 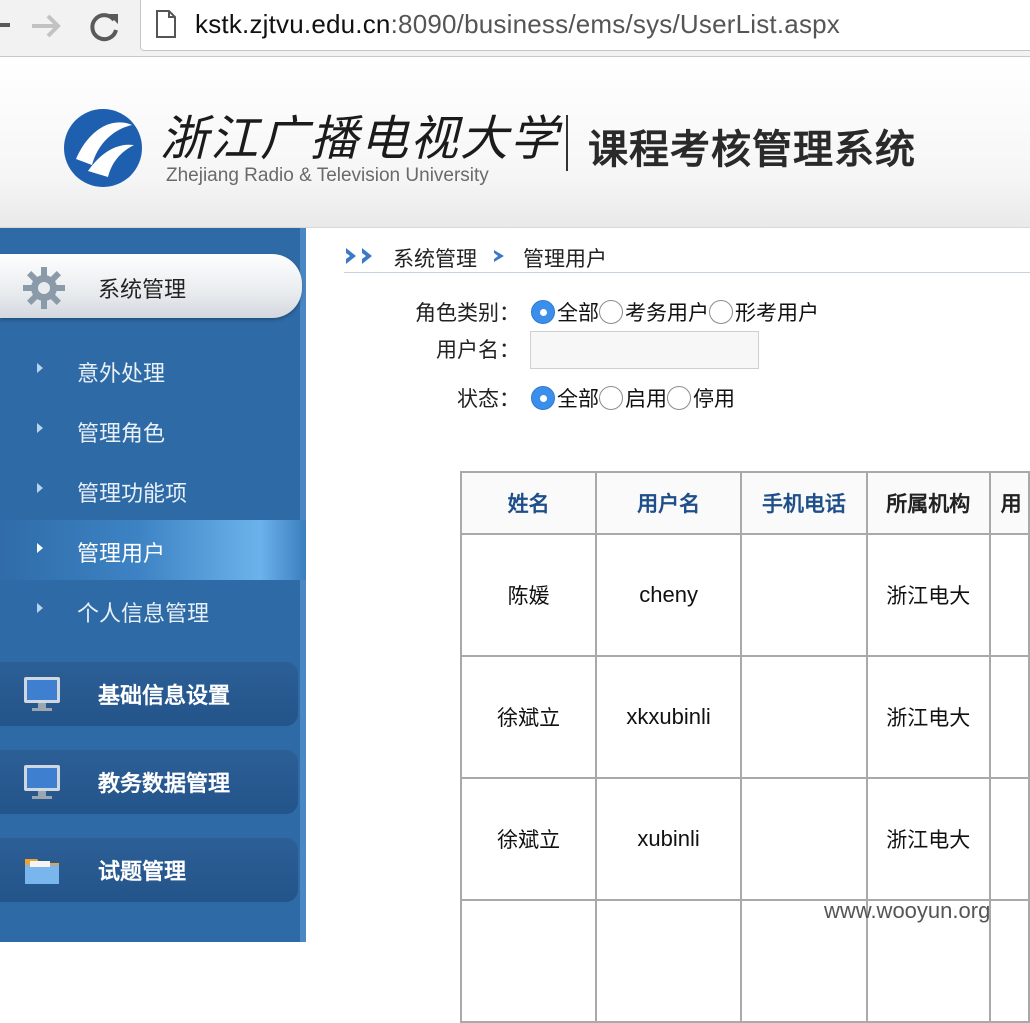 I want to click on cell-username, so click(x=668, y=961).